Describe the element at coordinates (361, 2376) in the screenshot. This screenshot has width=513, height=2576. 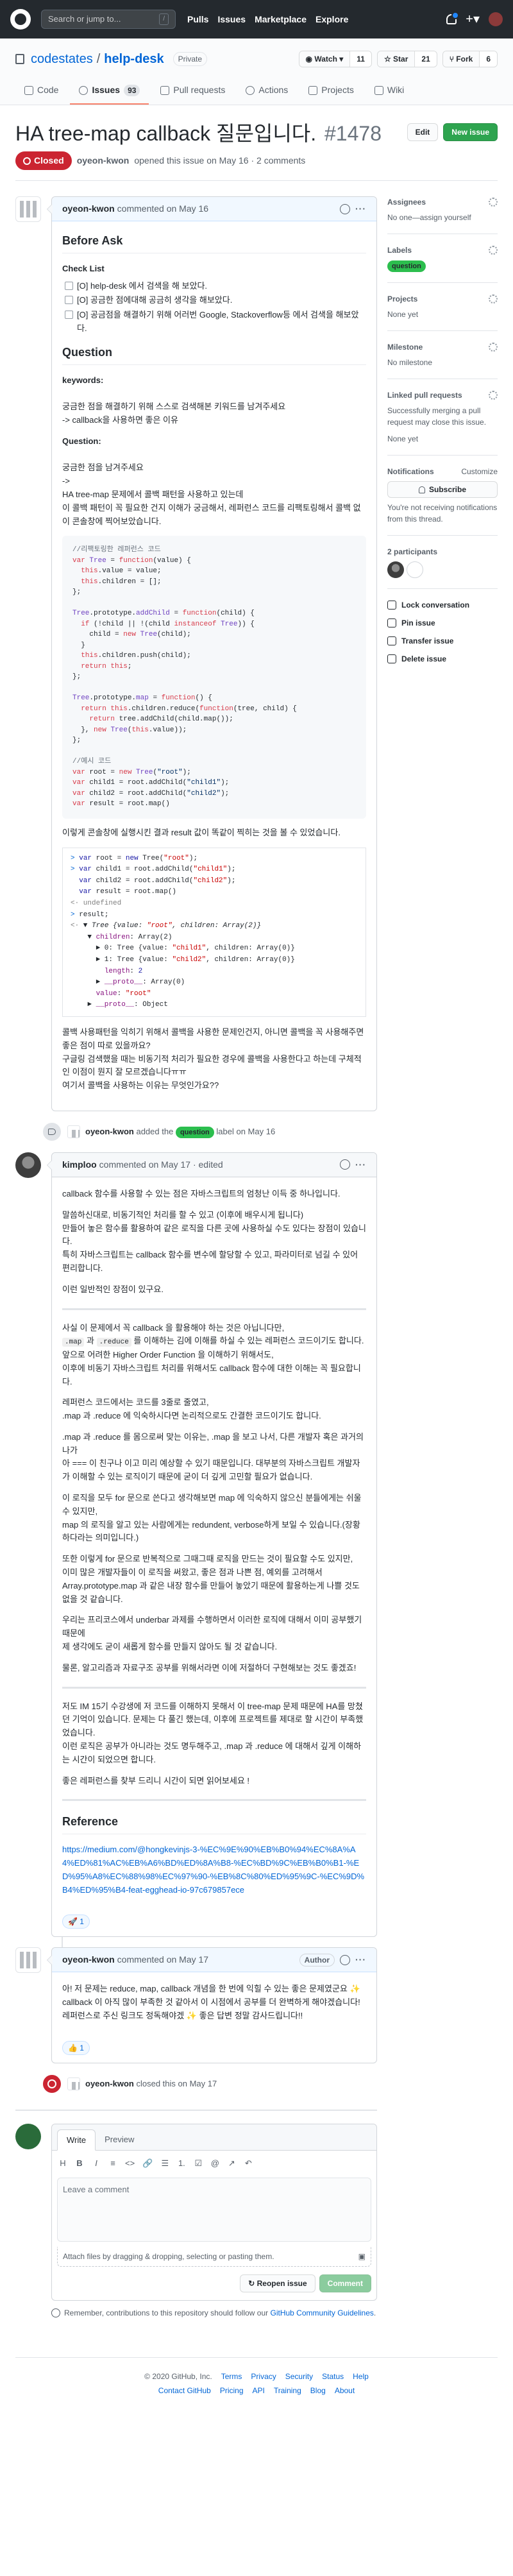
I see `footer-link-help: Help` at that location.